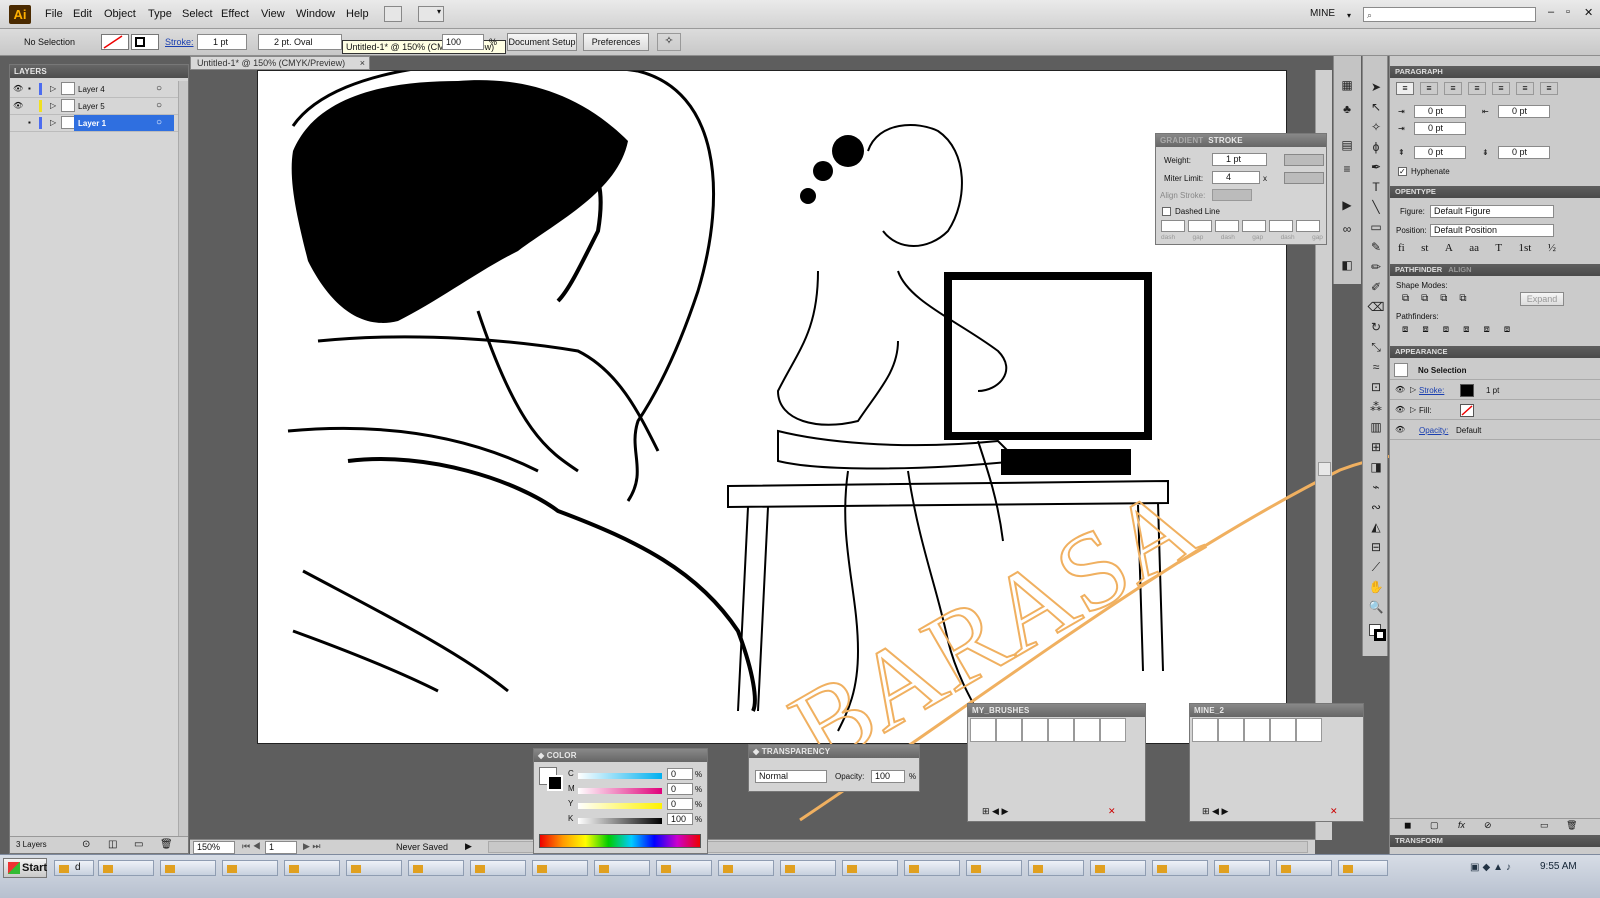 The width and height of the screenshot is (1600, 898). What do you see at coordinates (1376, 467) in the screenshot?
I see `gradient-tool-icon: ◨` at bounding box center [1376, 467].